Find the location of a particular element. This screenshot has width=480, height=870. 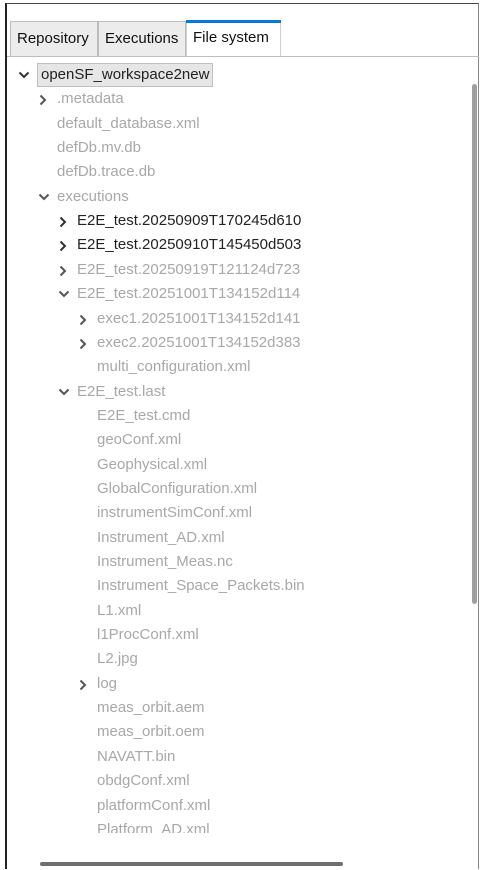

tree-item: E2E_test.20250919T121124d723 is located at coordinates (178, 270).